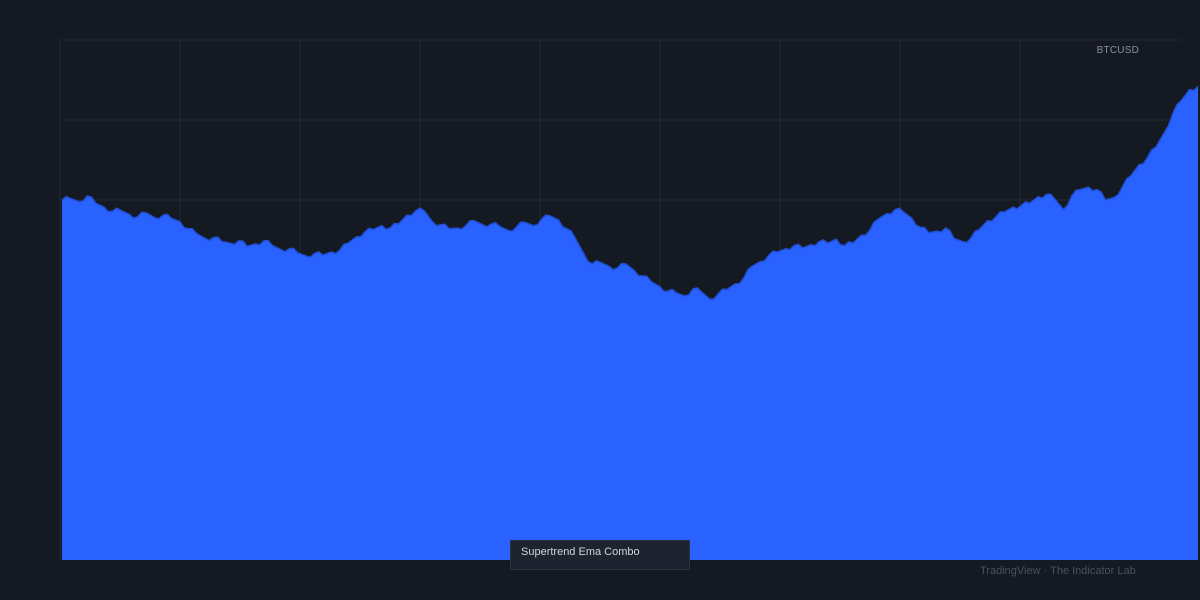  I want to click on symbol-label: BTCUSD, so click(1118, 50).